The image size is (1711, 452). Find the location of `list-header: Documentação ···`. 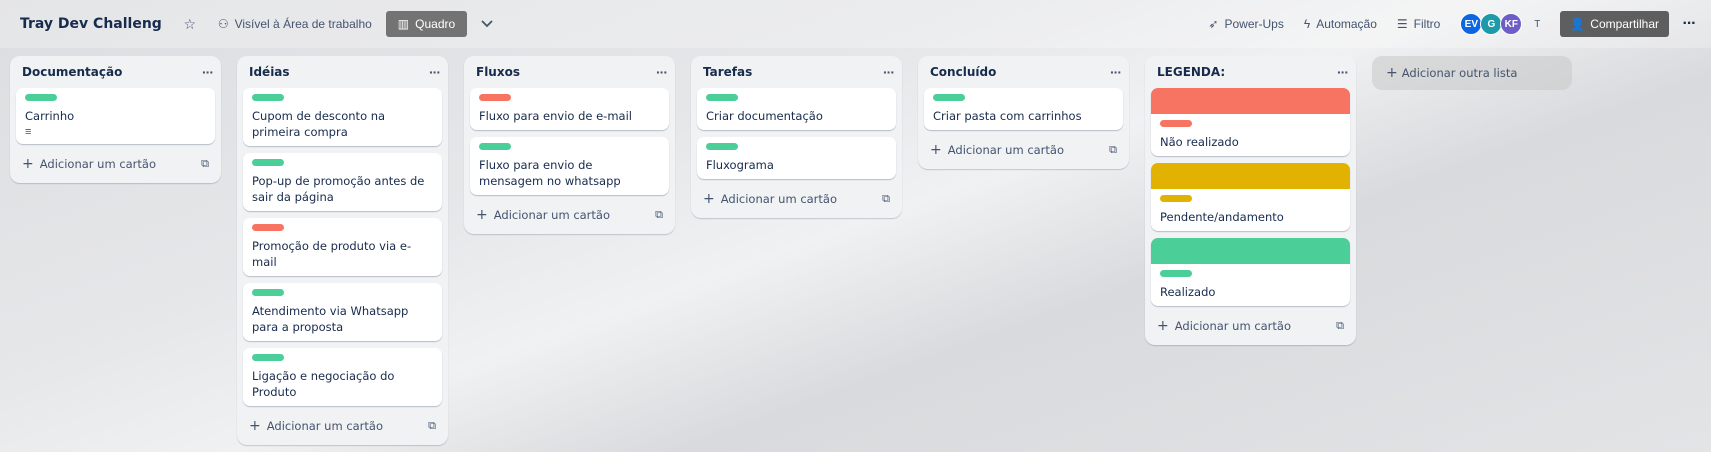

list-header: Documentação ··· is located at coordinates (115, 70).